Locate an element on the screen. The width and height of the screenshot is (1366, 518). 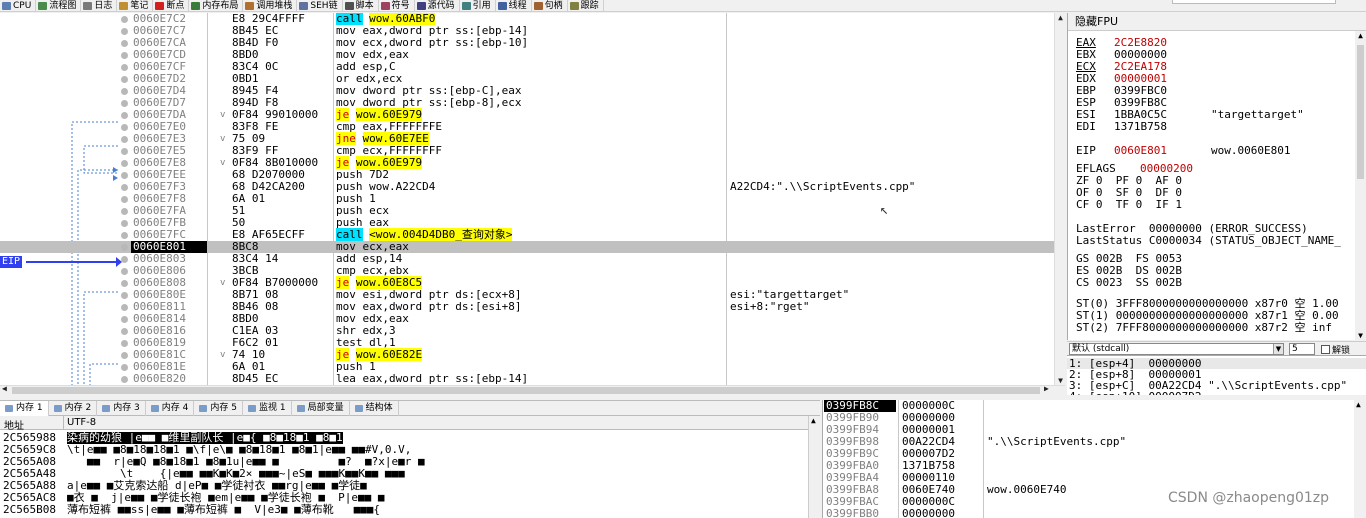
toolbar-tab-3: 日志 is located at coordinates (99, 5).